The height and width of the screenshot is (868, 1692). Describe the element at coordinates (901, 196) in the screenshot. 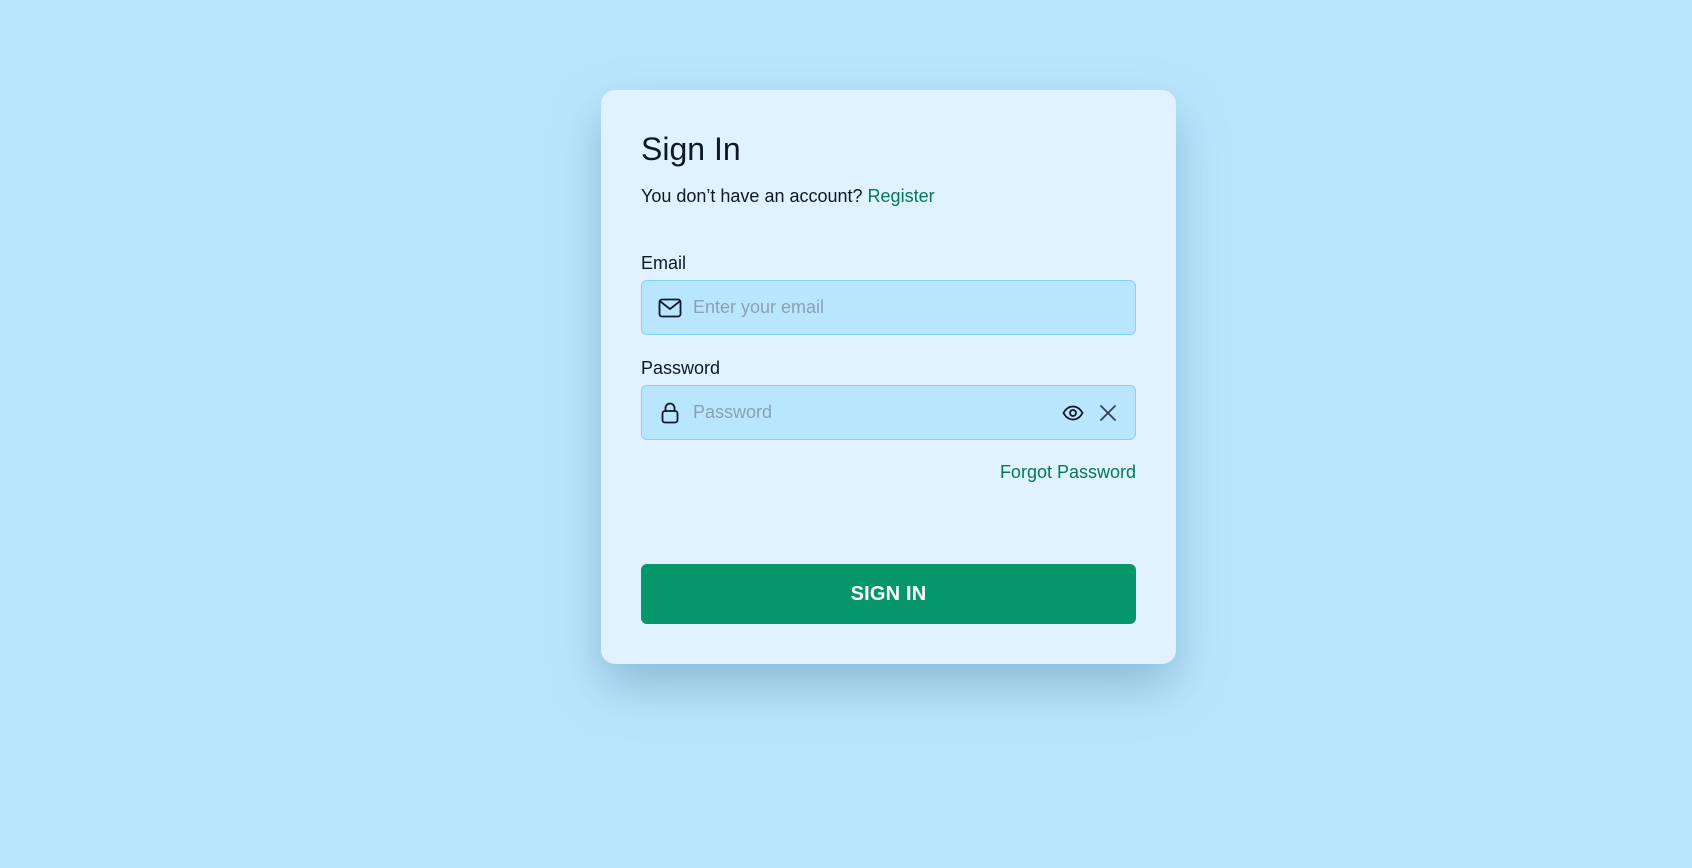

I see `register-link: Register` at that location.